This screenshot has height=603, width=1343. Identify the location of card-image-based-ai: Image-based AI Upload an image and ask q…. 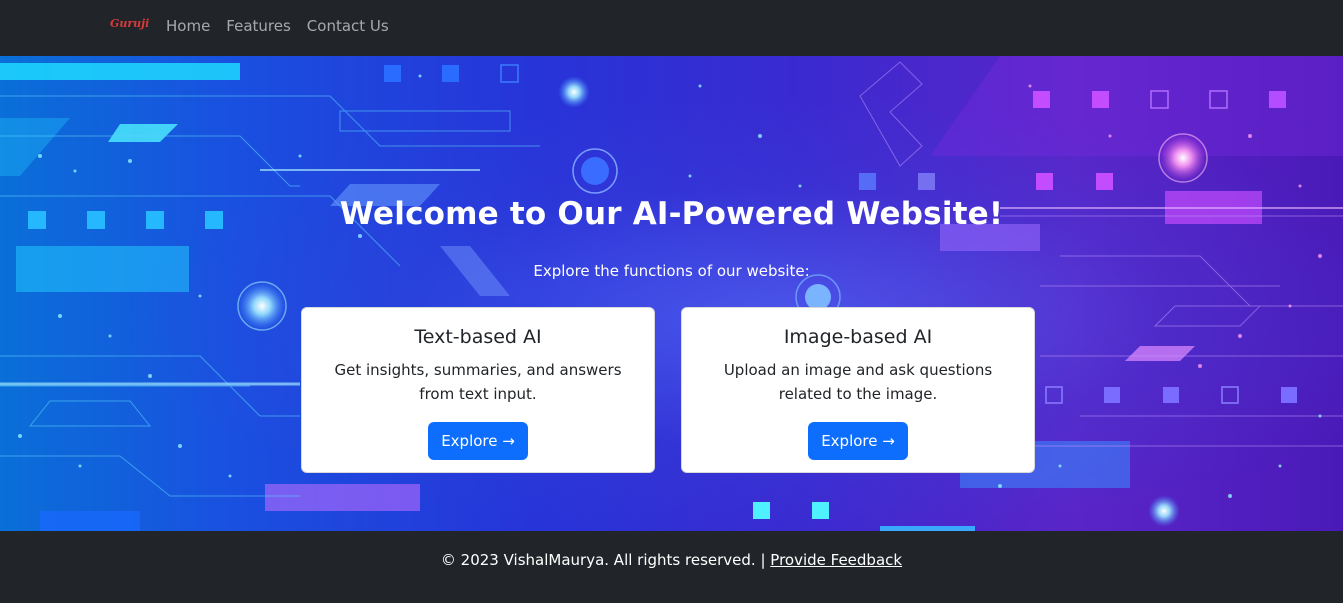
(858, 390).